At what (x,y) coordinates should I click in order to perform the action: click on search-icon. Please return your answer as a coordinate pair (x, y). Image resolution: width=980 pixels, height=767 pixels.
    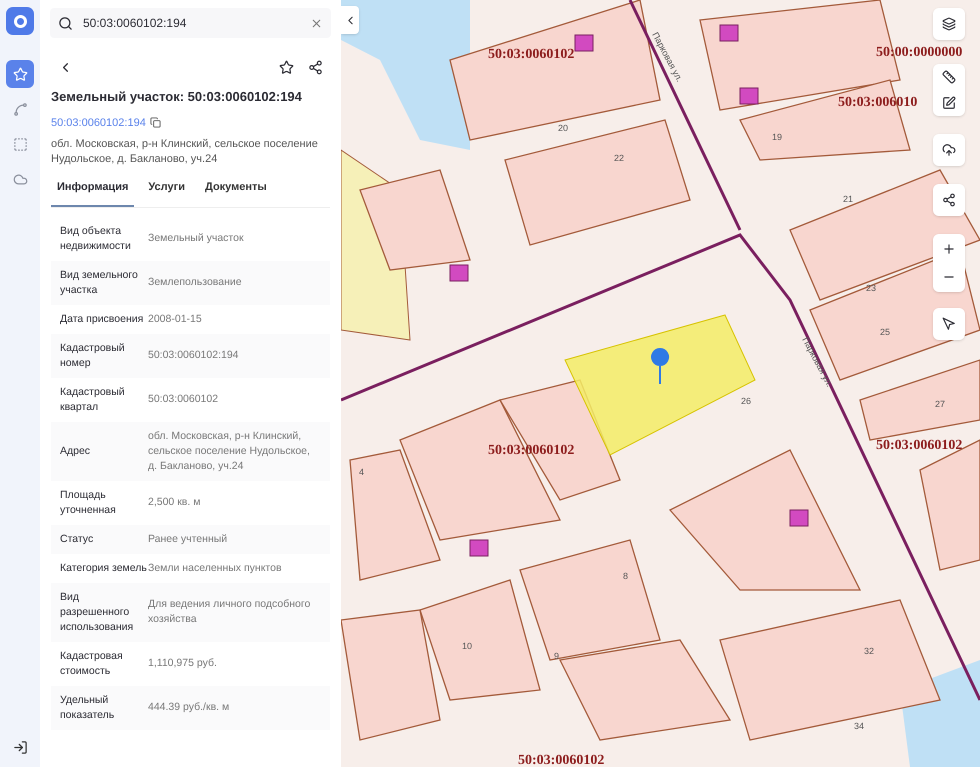
    Looking at the image, I should click on (65, 23).